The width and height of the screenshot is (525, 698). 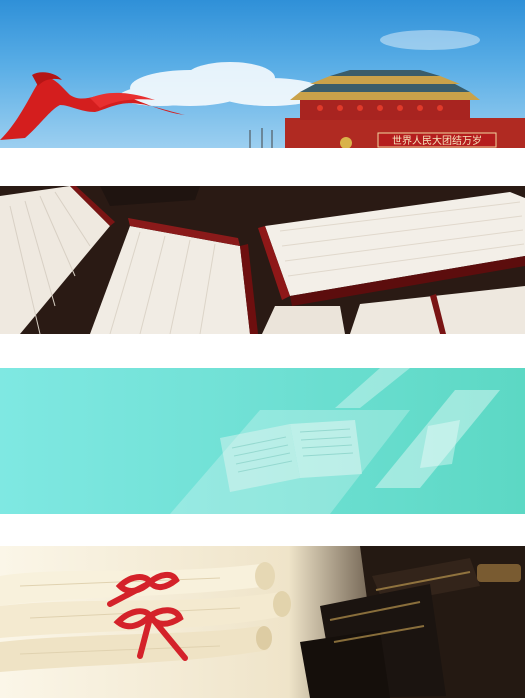 I want to click on book-center, so click(x=174, y=276).